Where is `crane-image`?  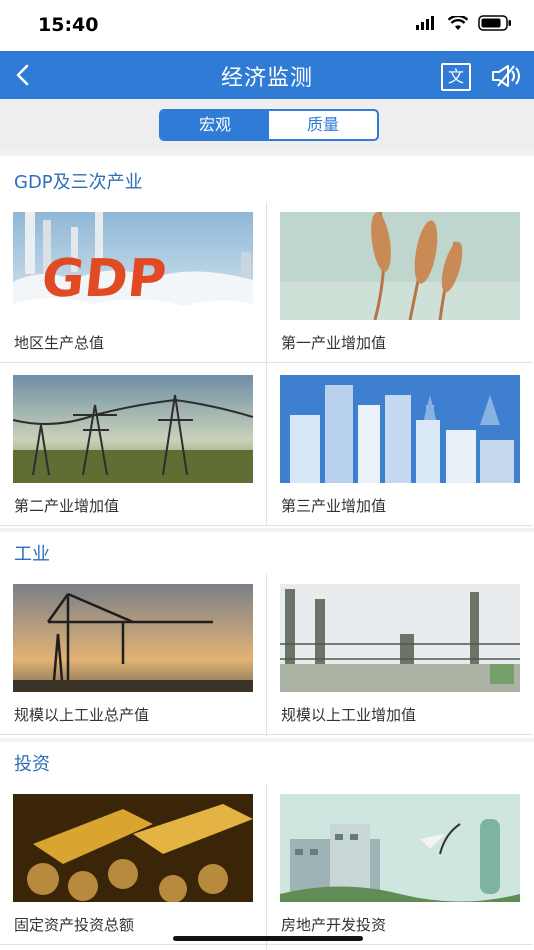 crane-image is located at coordinates (133, 638).